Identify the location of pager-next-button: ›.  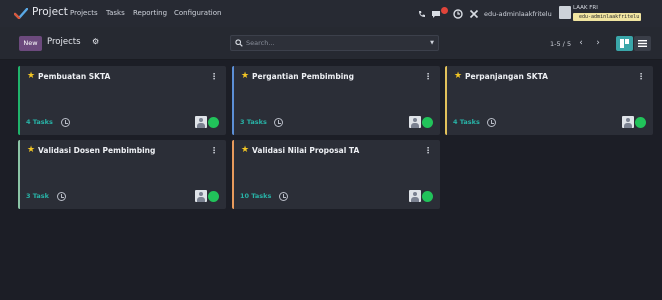
(598, 43).